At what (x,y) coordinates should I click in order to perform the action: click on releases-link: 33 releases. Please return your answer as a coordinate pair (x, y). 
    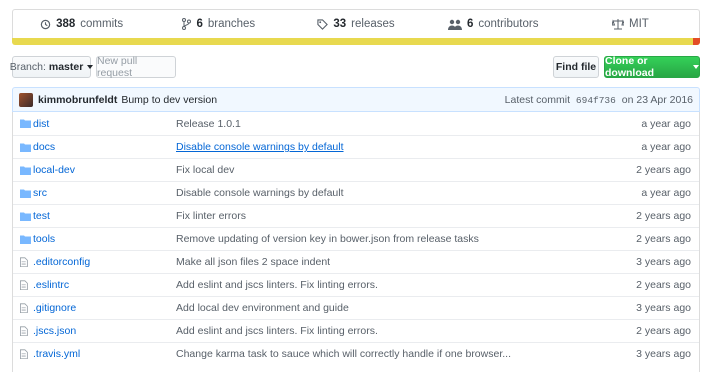
    Looking at the image, I should click on (355, 24).